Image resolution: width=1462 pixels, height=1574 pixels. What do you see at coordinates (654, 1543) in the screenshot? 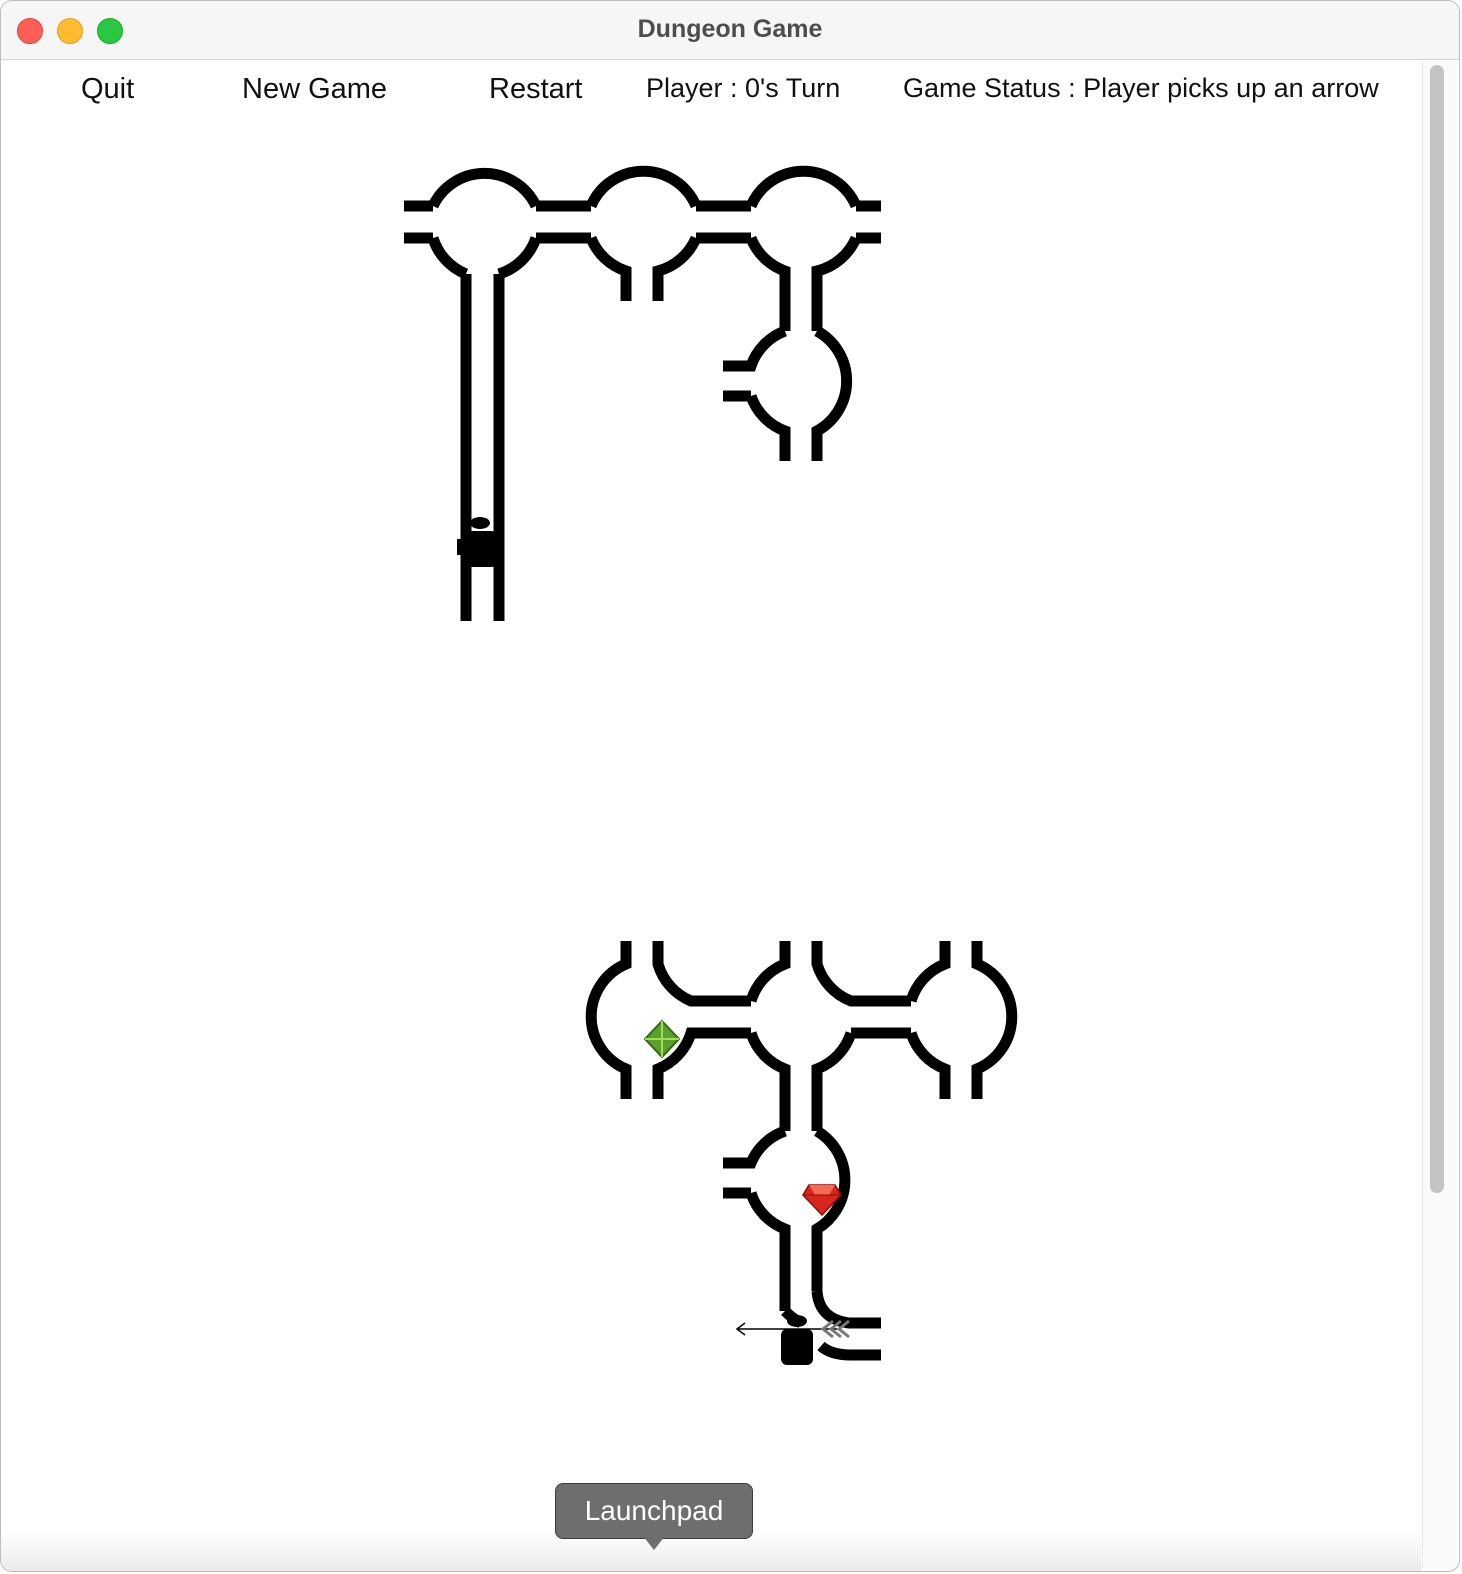
I see `tooltip-pointer` at bounding box center [654, 1543].